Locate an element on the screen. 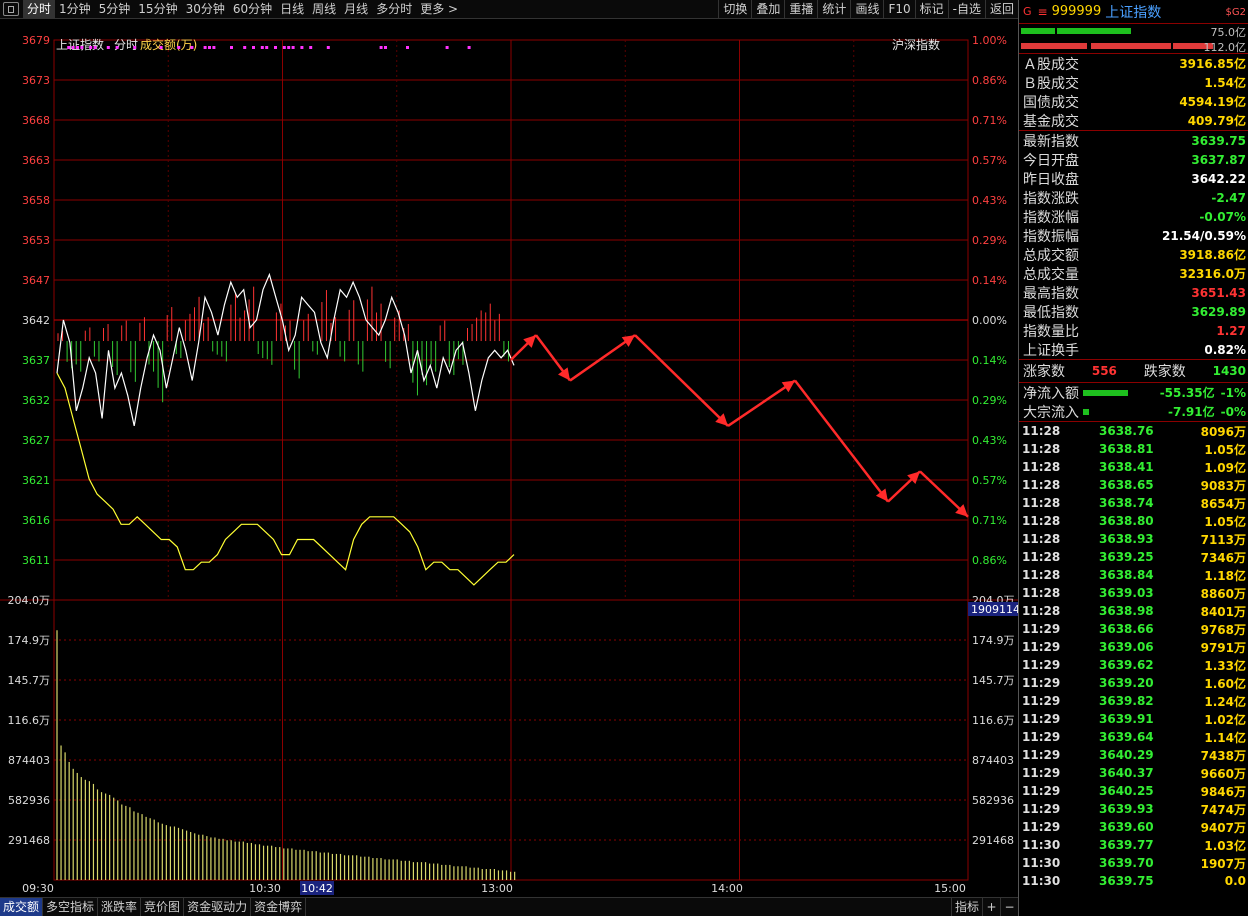 The image size is (1248, 916). toolbar-button: 画线 is located at coordinates (866, 9).